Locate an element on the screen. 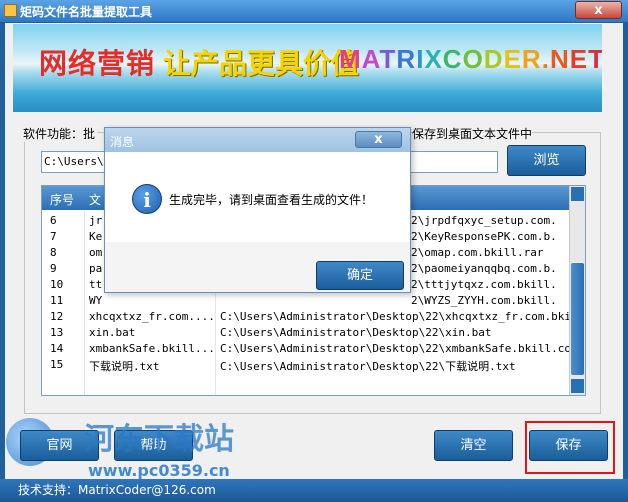 The height and width of the screenshot is (502, 628). row-number: 12 is located at coordinates (57, 316).